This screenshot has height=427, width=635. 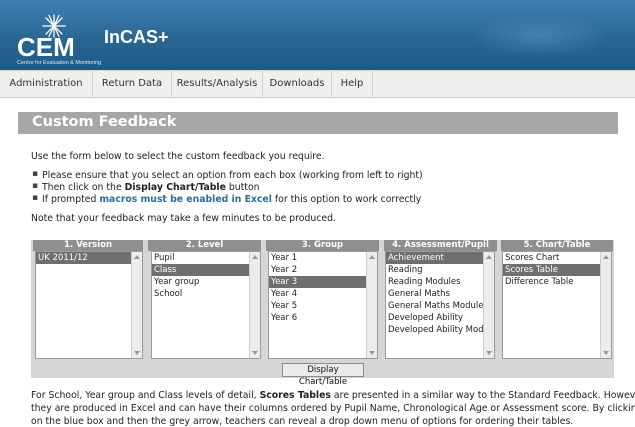 I want to click on list-option: Year 4, so click(x=323, y=294).